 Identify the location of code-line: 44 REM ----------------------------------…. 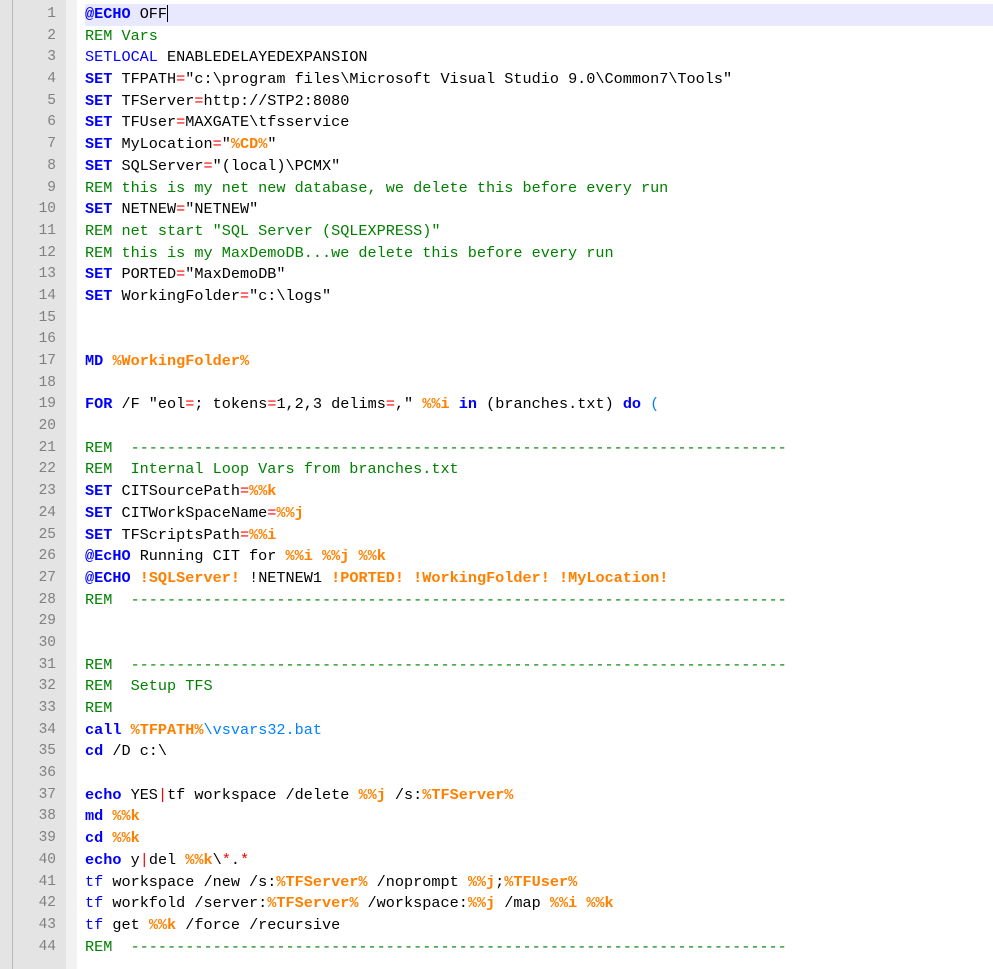
(496, 948).